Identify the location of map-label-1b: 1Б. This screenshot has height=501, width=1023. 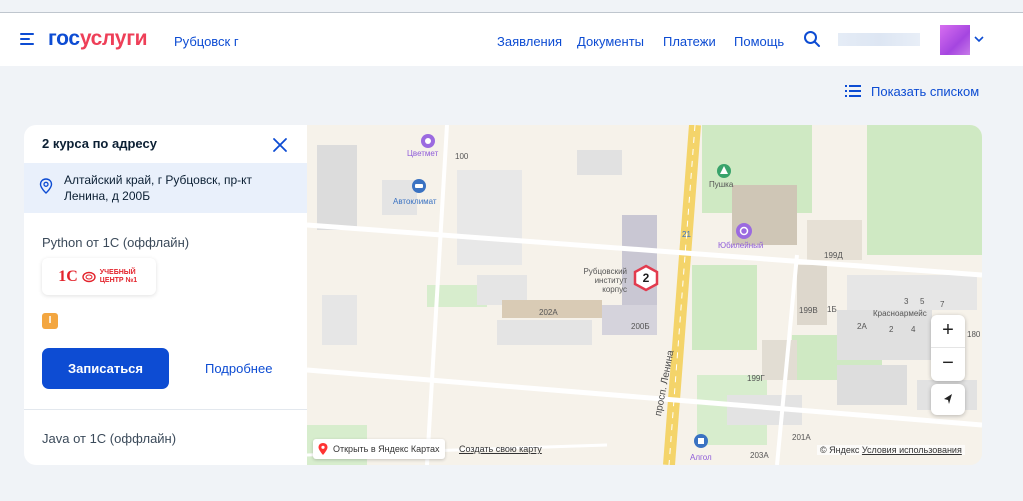
(832, 309).